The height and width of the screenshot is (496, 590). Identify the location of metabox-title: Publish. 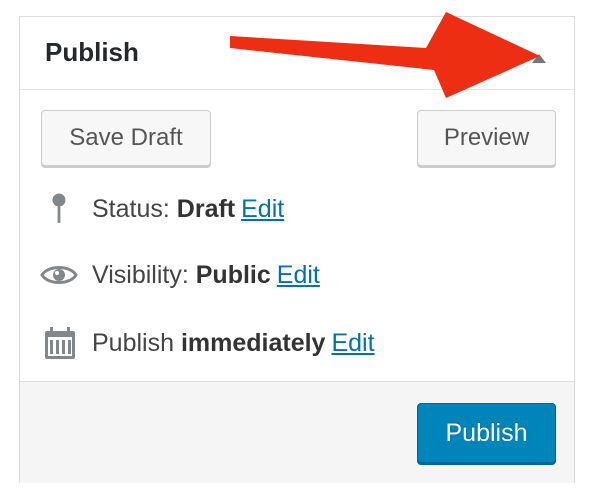
(92, 52).